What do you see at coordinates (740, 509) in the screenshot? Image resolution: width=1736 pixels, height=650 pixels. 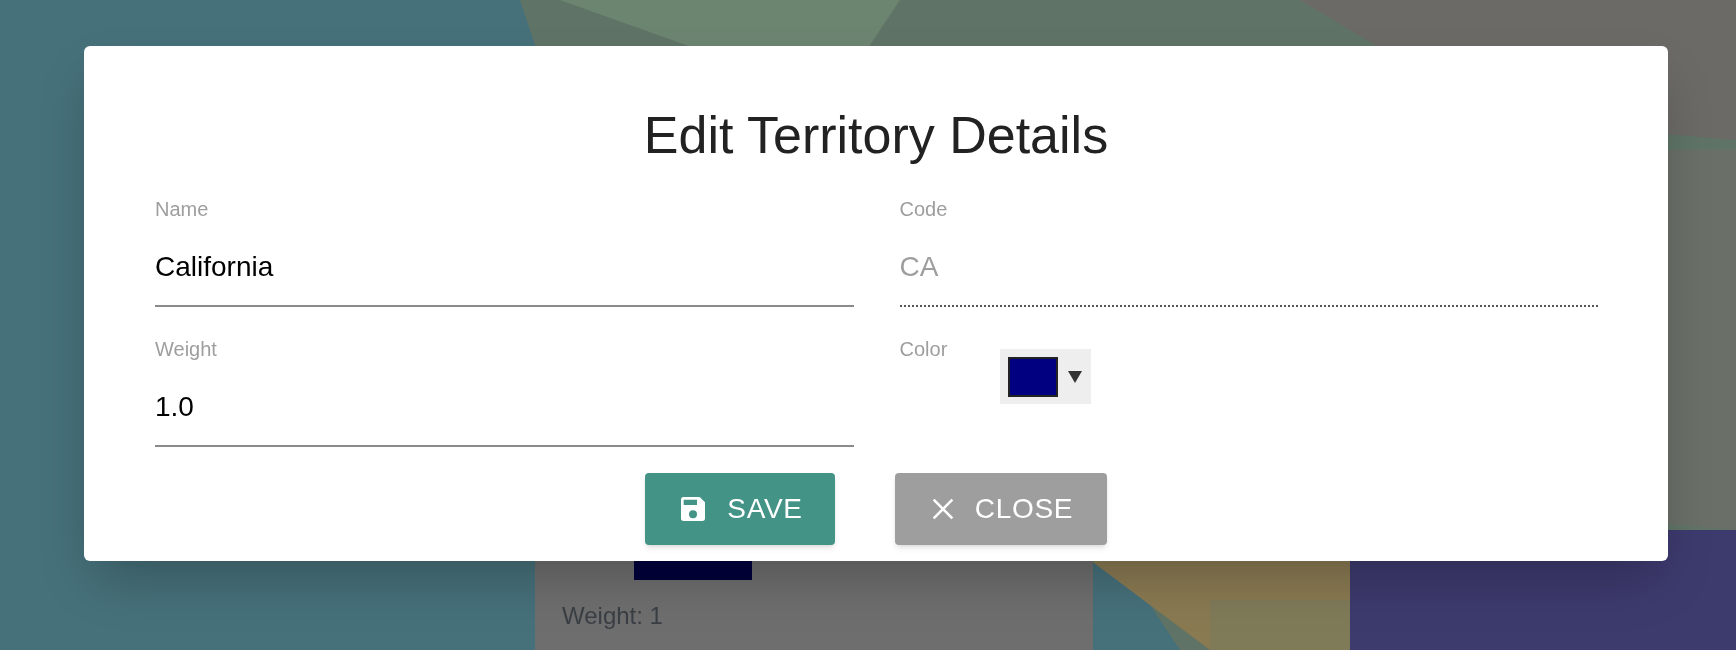 I see `save-button: SAVE` at bounding box center [740, 509].